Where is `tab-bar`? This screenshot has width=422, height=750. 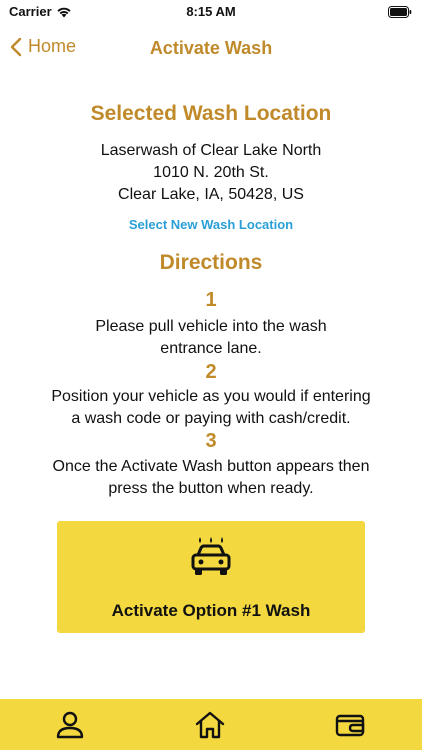 tab-bar is located at coordinates (211, 724).